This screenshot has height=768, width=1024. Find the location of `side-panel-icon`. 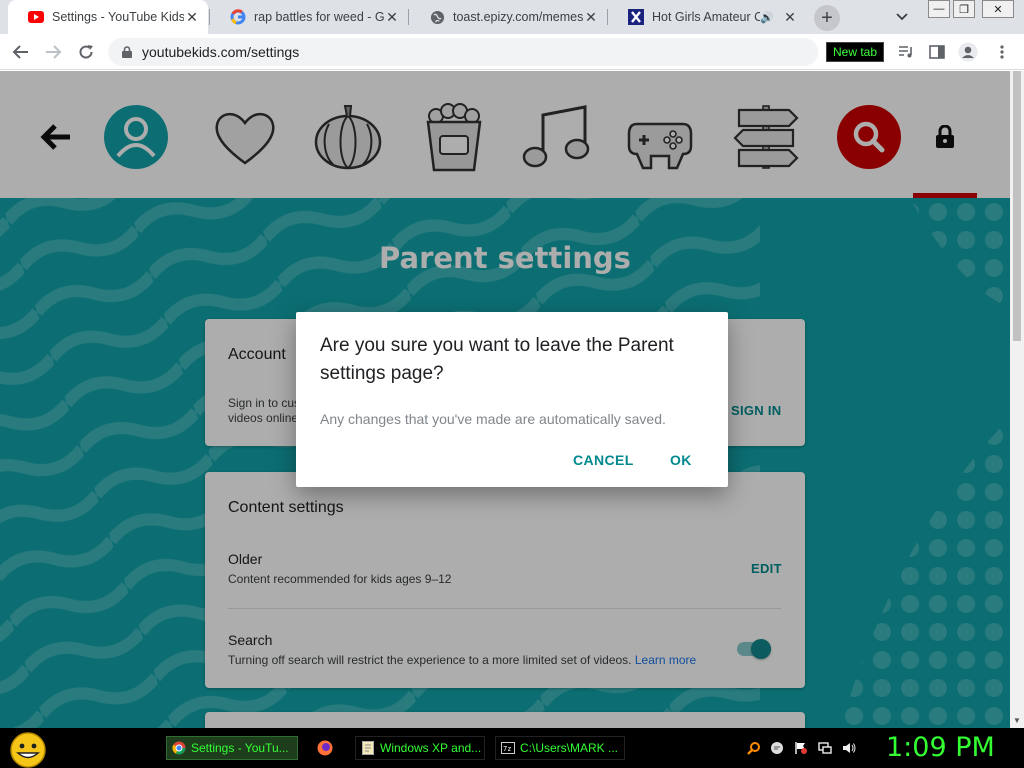

side-panel-icon is located at coordinates (937, 52).